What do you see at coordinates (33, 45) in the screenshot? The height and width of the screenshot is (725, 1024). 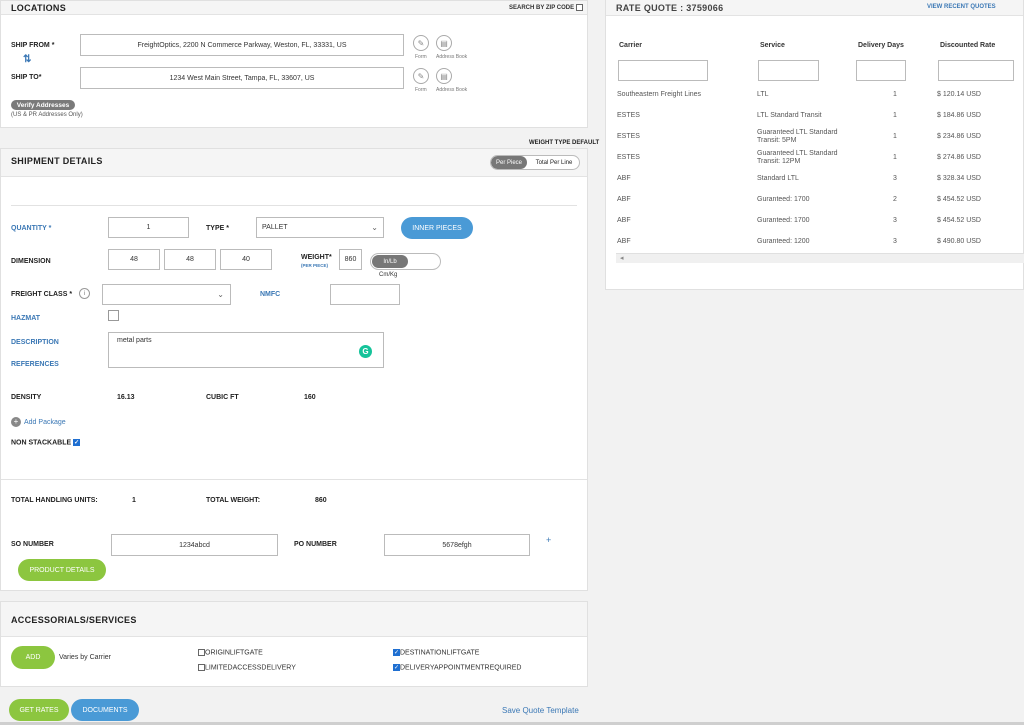 I see `ship-from-label: SHIP FROM *` at bounding box center [33, 45].